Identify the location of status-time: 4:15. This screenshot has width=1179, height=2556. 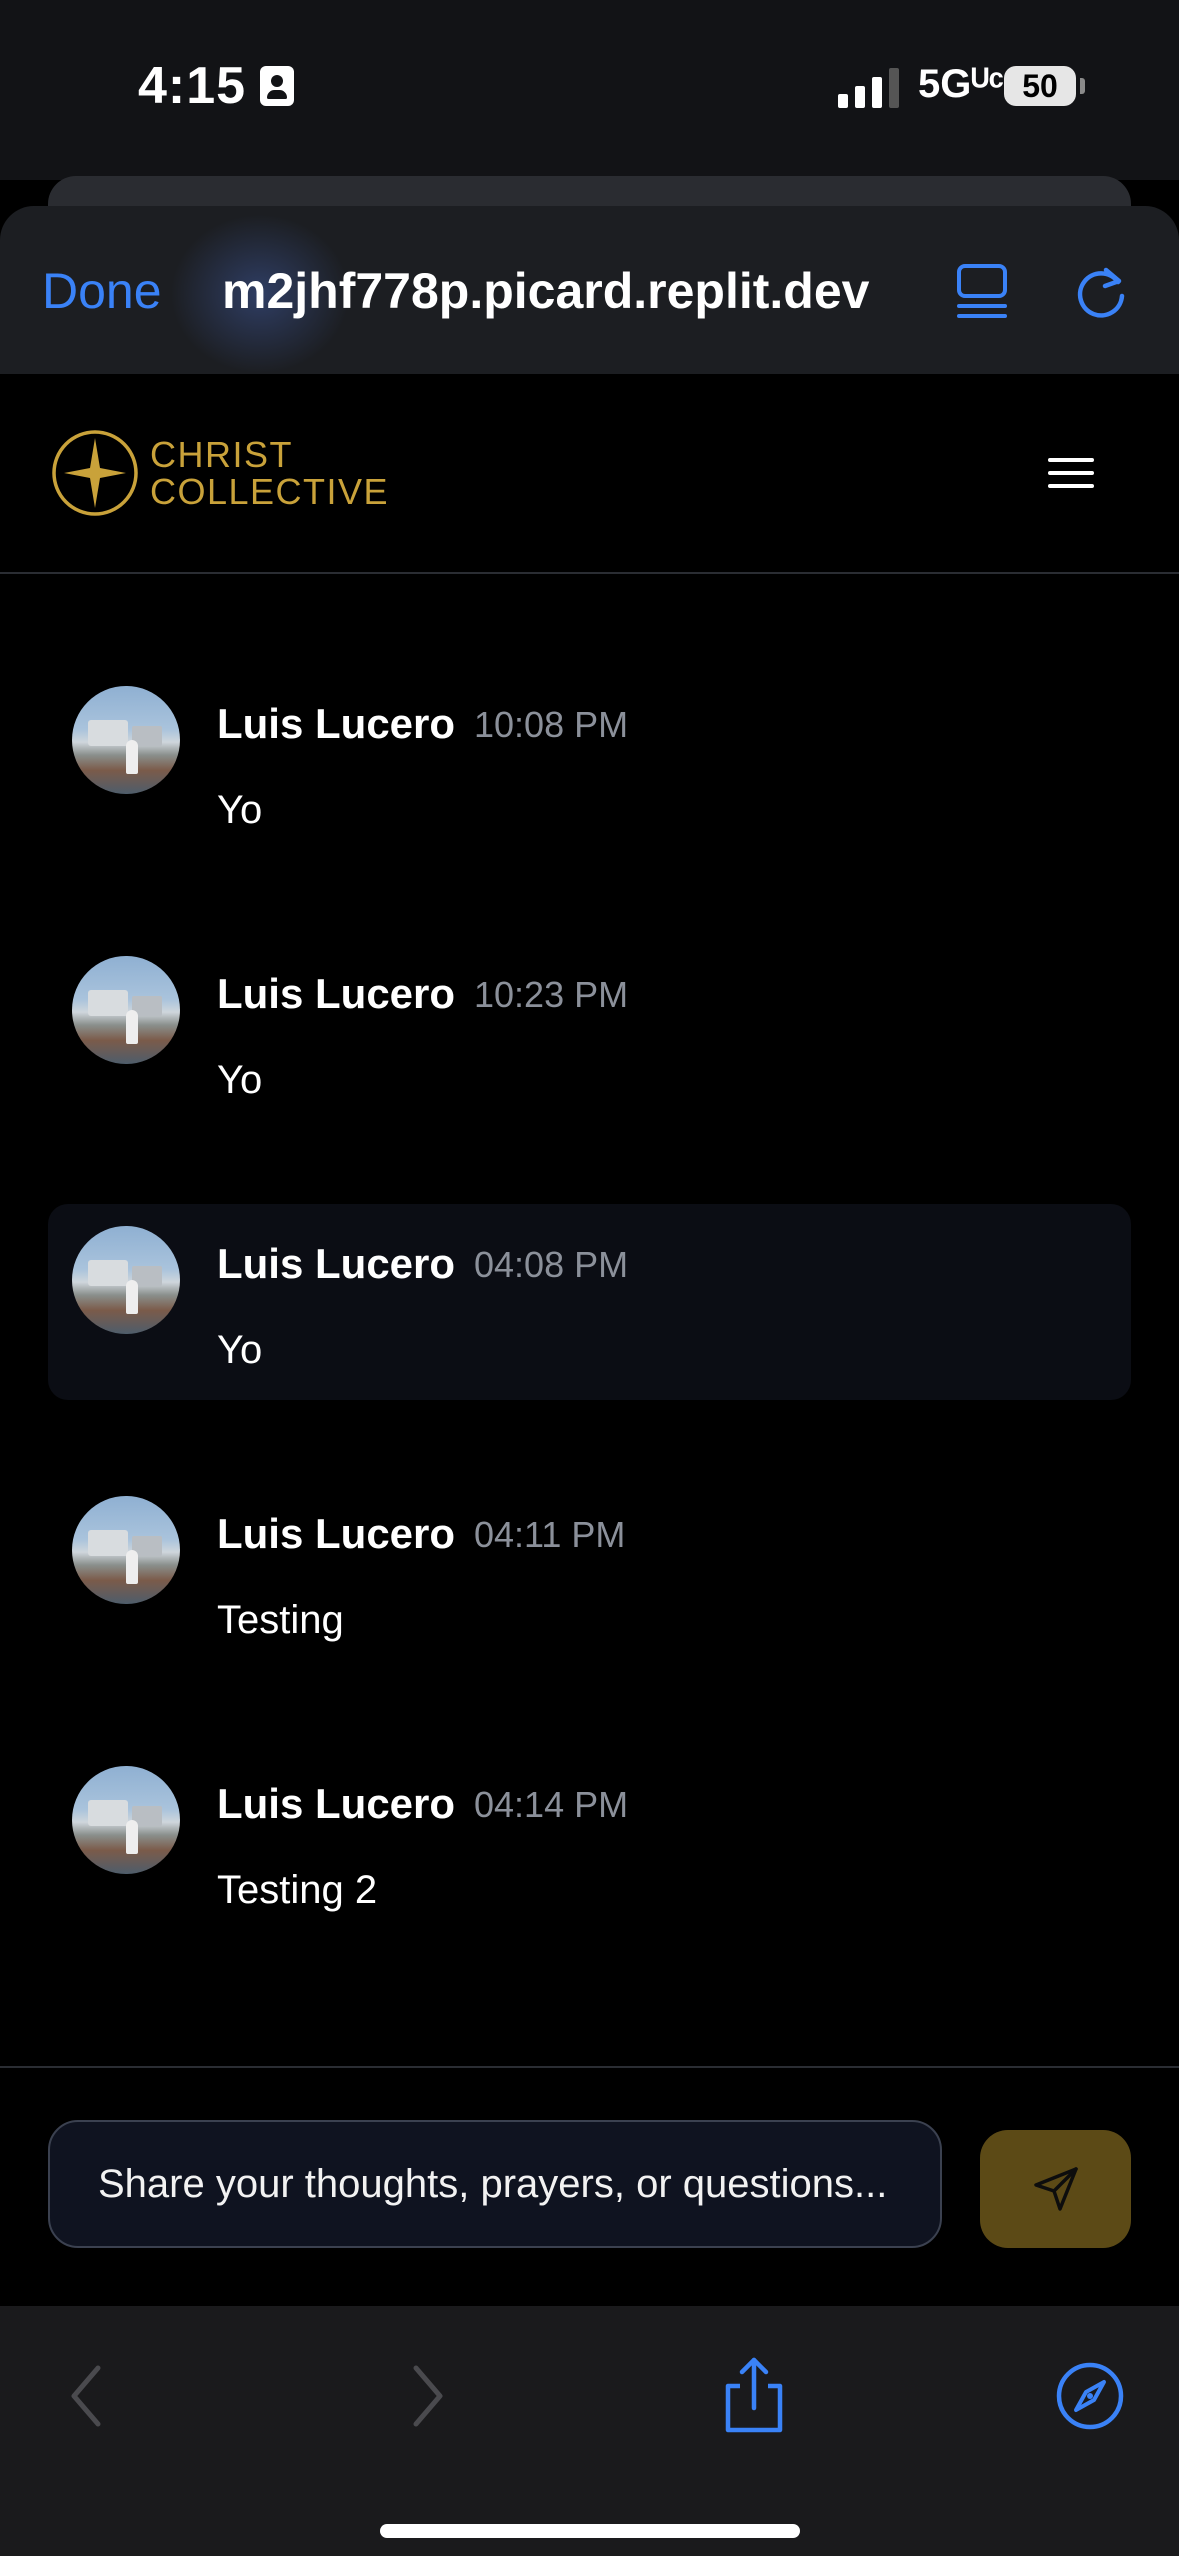
(216, 86).